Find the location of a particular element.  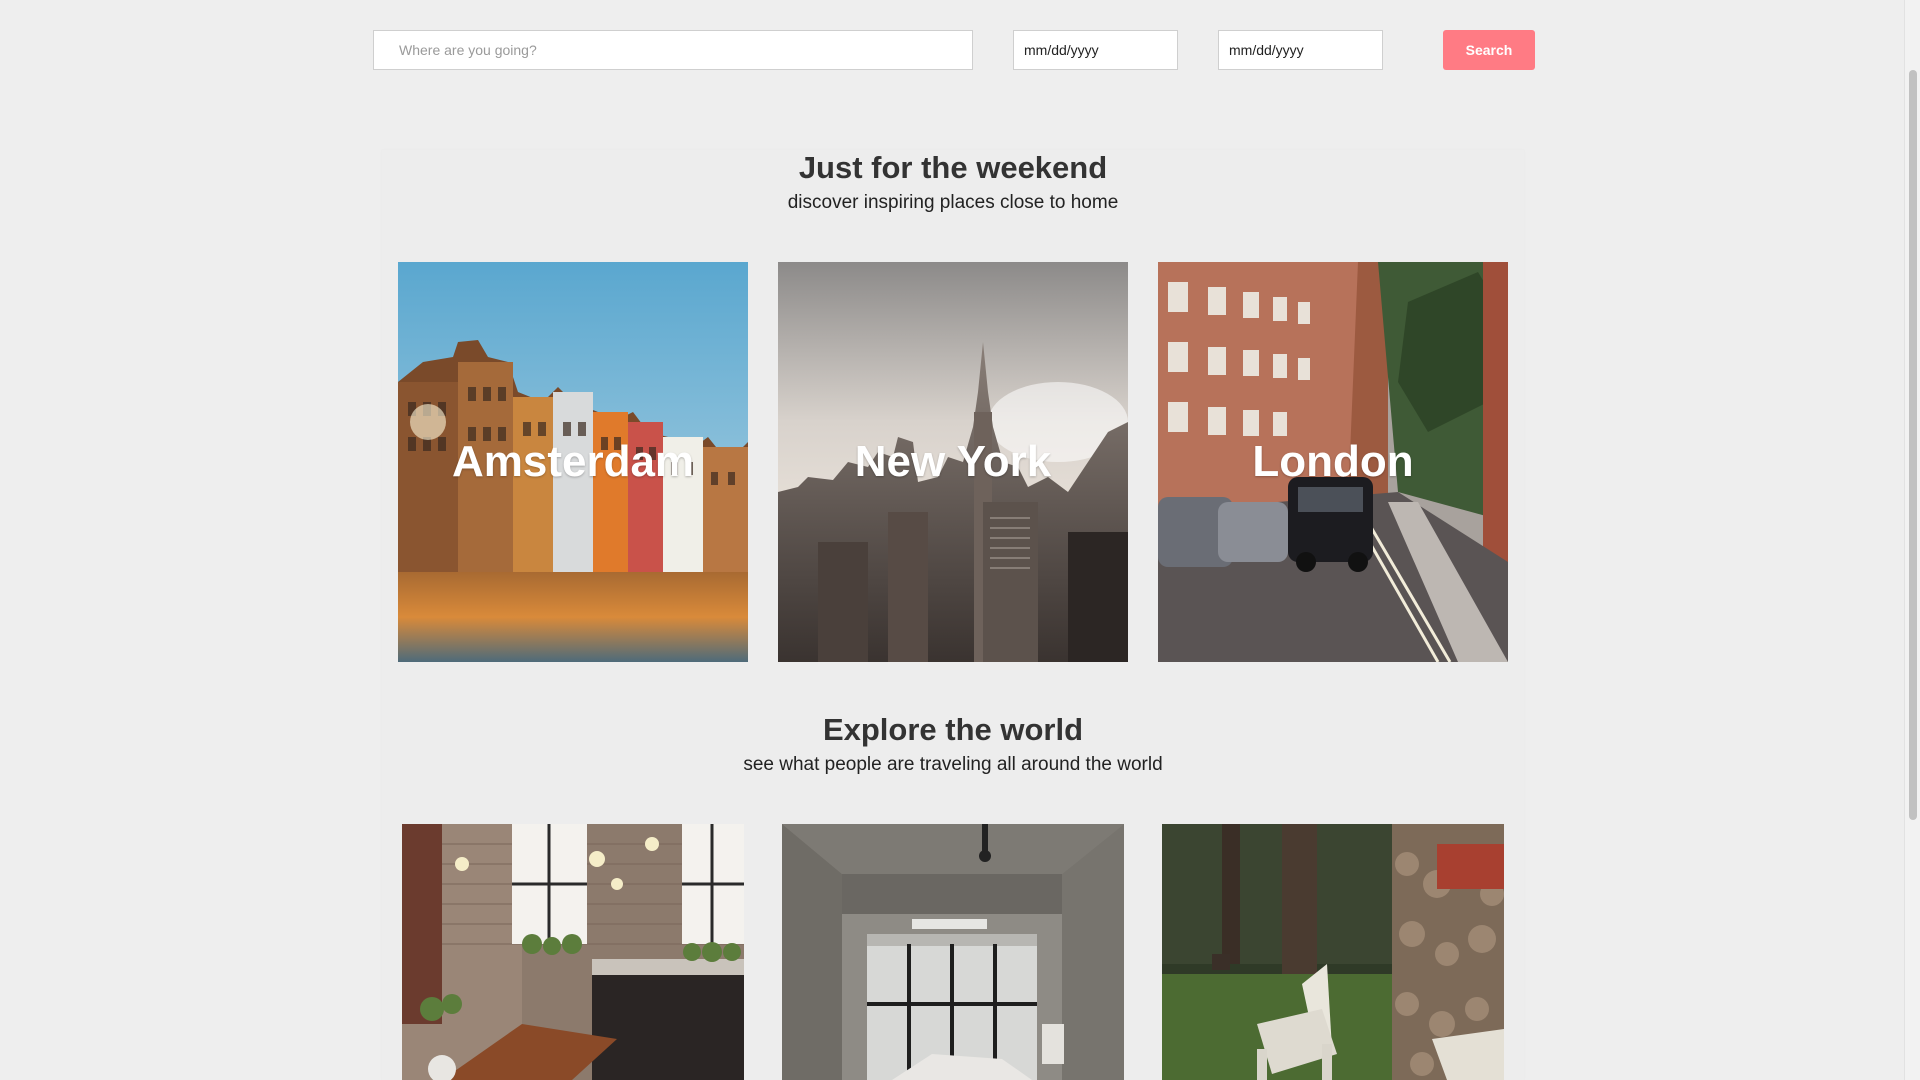

city-name-new-york: New York is located at coordinates (953, 461).